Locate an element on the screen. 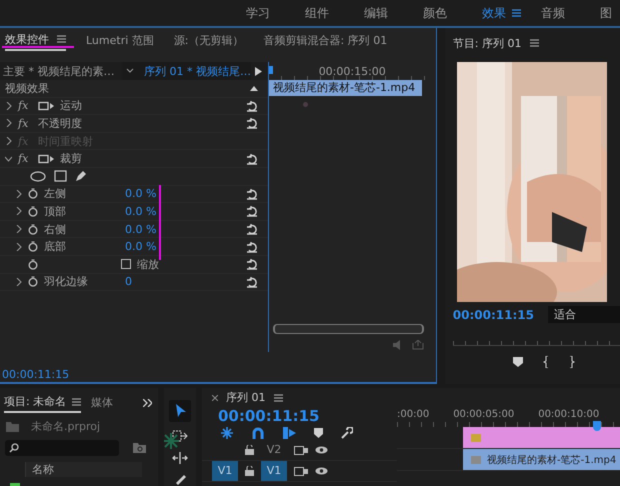 Image resolution: width=620 pixels, height=486 pixels. project-file-name: 未命名.prproj is located at coordinates (65, 426).